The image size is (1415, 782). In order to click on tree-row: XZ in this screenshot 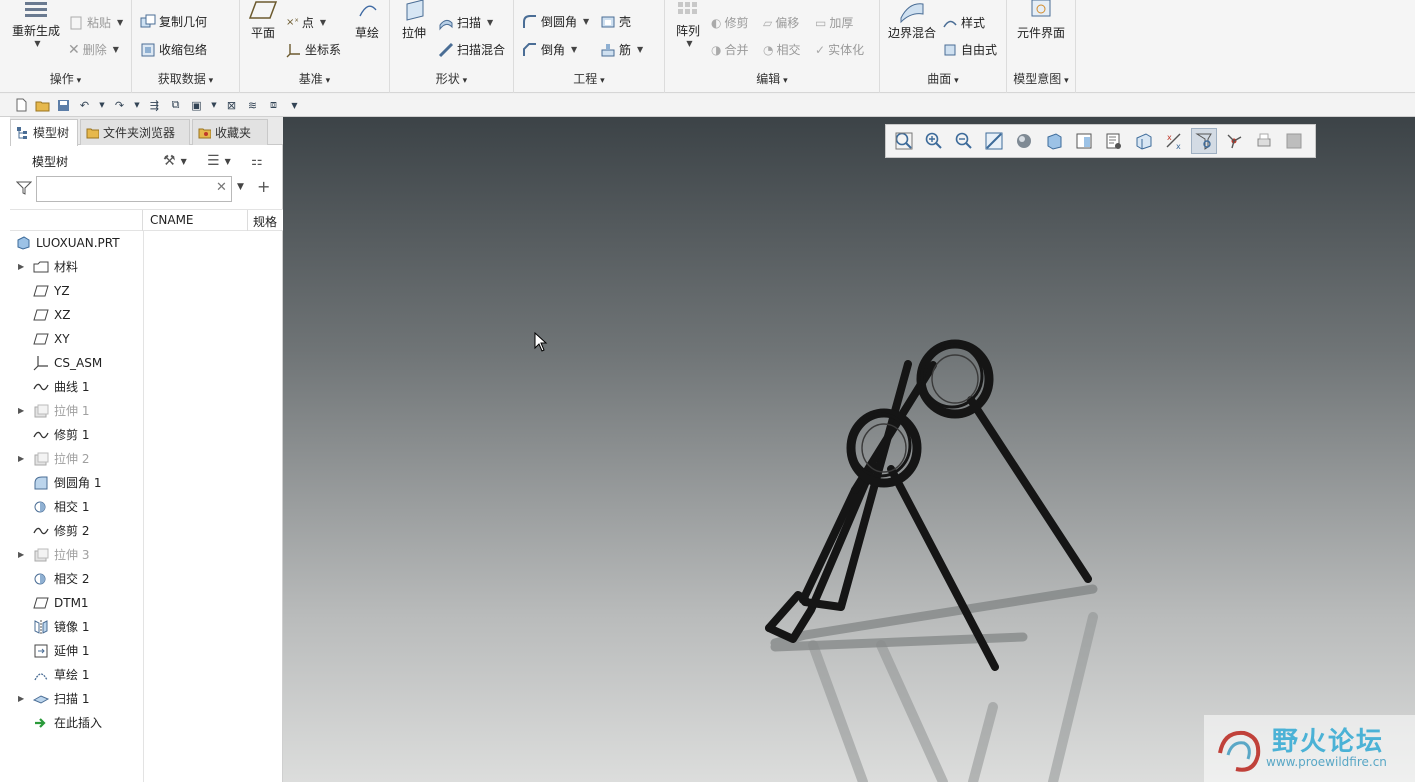, I will do `click(44, 315)`.